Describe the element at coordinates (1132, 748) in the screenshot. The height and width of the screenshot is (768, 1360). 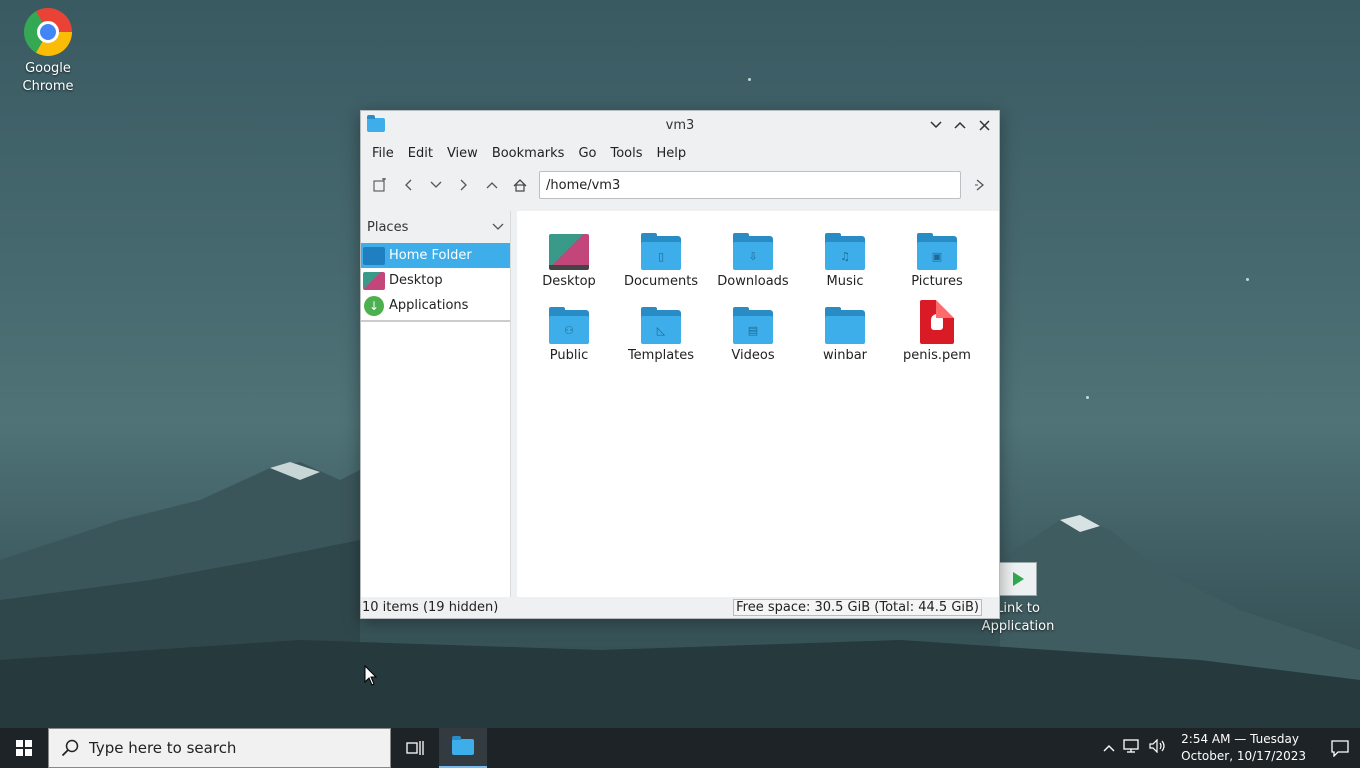
I see `network-icon` at that location.